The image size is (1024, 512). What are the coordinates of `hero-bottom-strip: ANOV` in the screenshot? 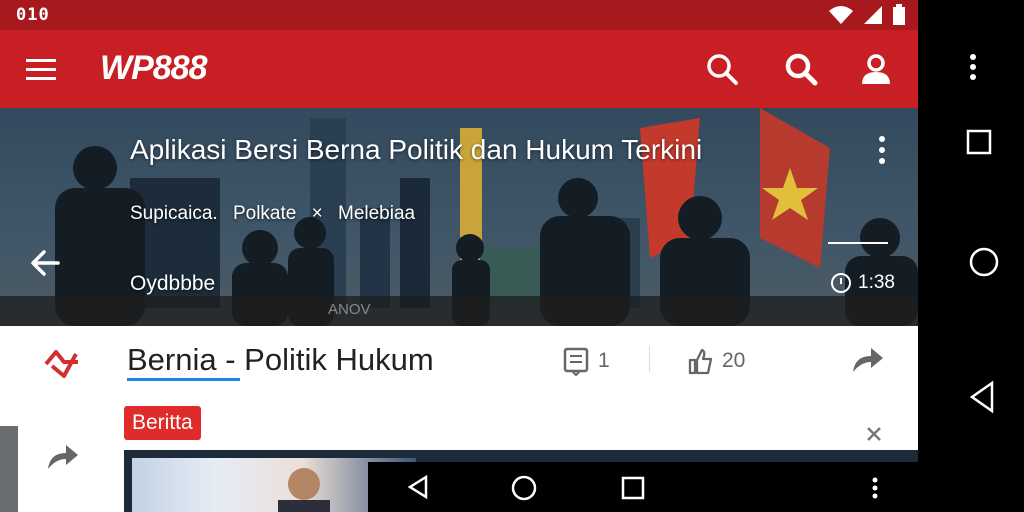 It's located at (459, 311).